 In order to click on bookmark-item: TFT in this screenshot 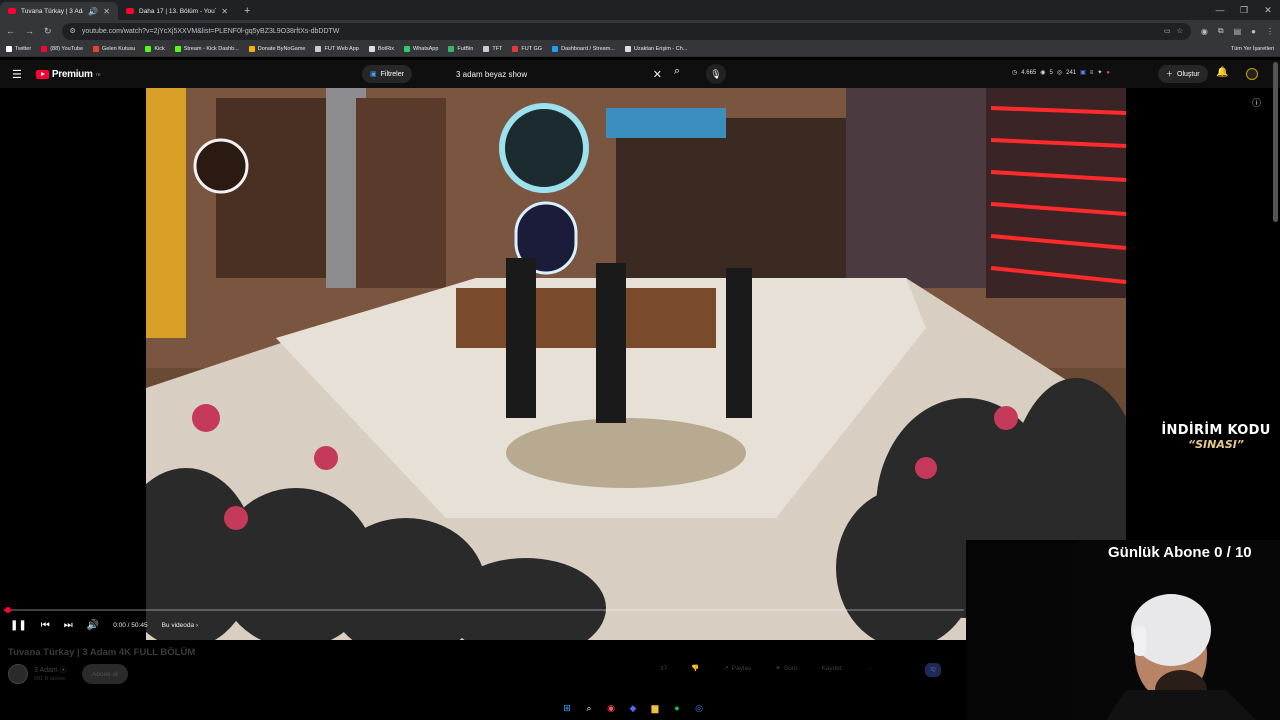, I will do `click(492, 49)`.